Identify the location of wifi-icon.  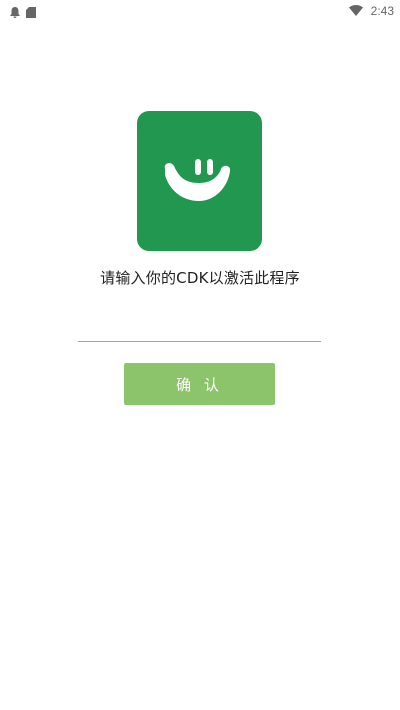
(355, 10).